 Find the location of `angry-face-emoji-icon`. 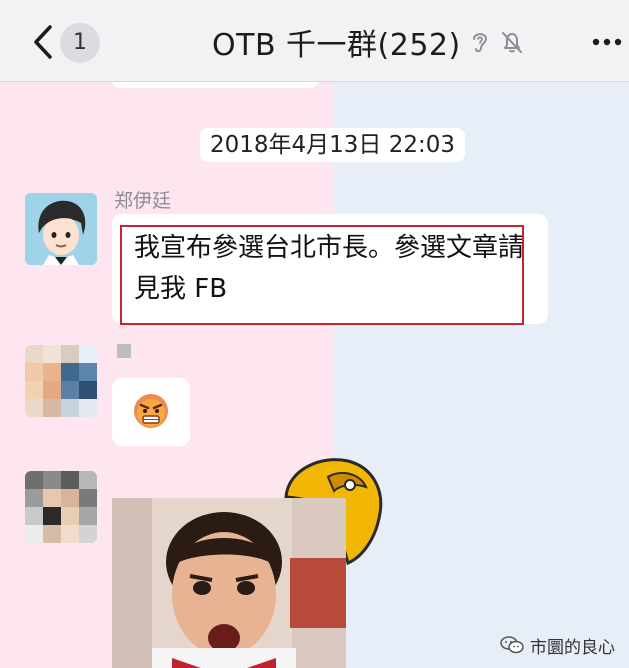

angry-face-emoji-icon is located at coordinates (151, 411).